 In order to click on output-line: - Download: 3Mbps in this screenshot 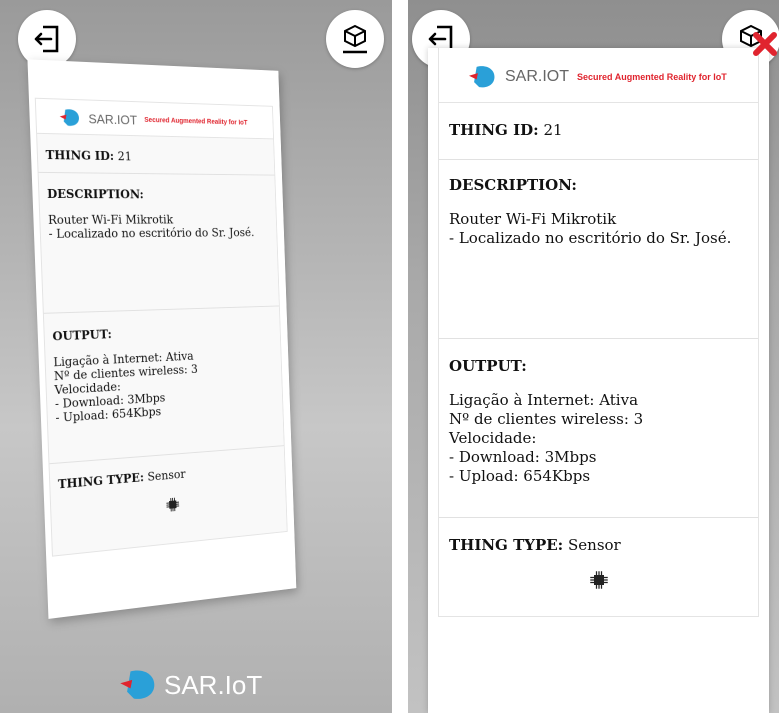, I will do `click(523, 457)`.